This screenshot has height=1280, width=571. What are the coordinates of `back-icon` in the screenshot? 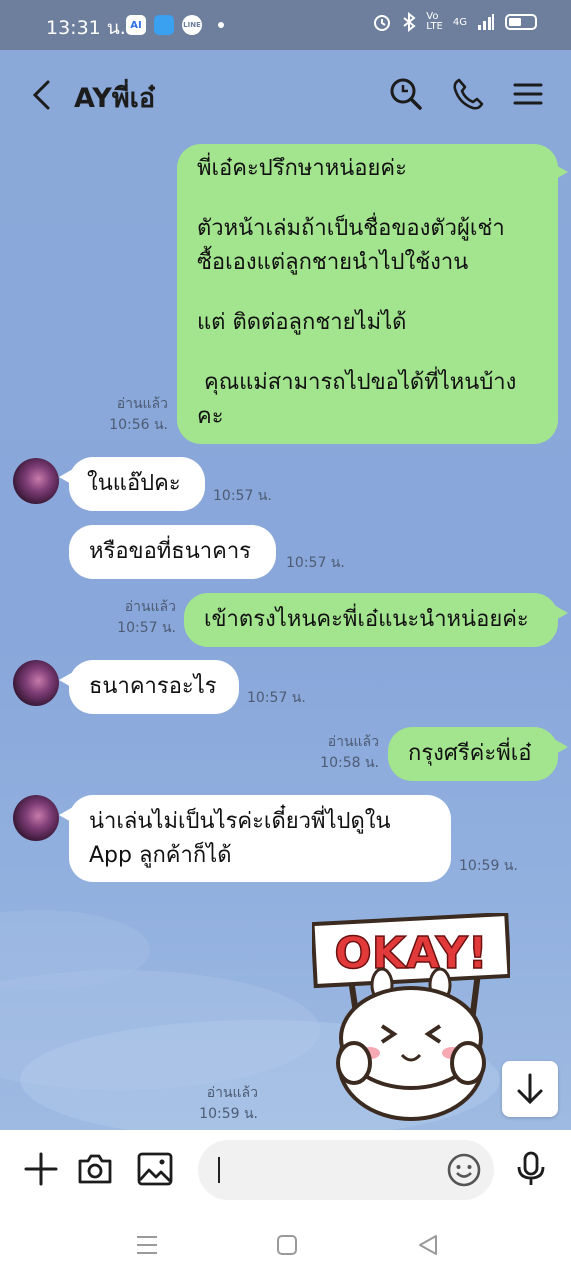 It's located at (43, 95).